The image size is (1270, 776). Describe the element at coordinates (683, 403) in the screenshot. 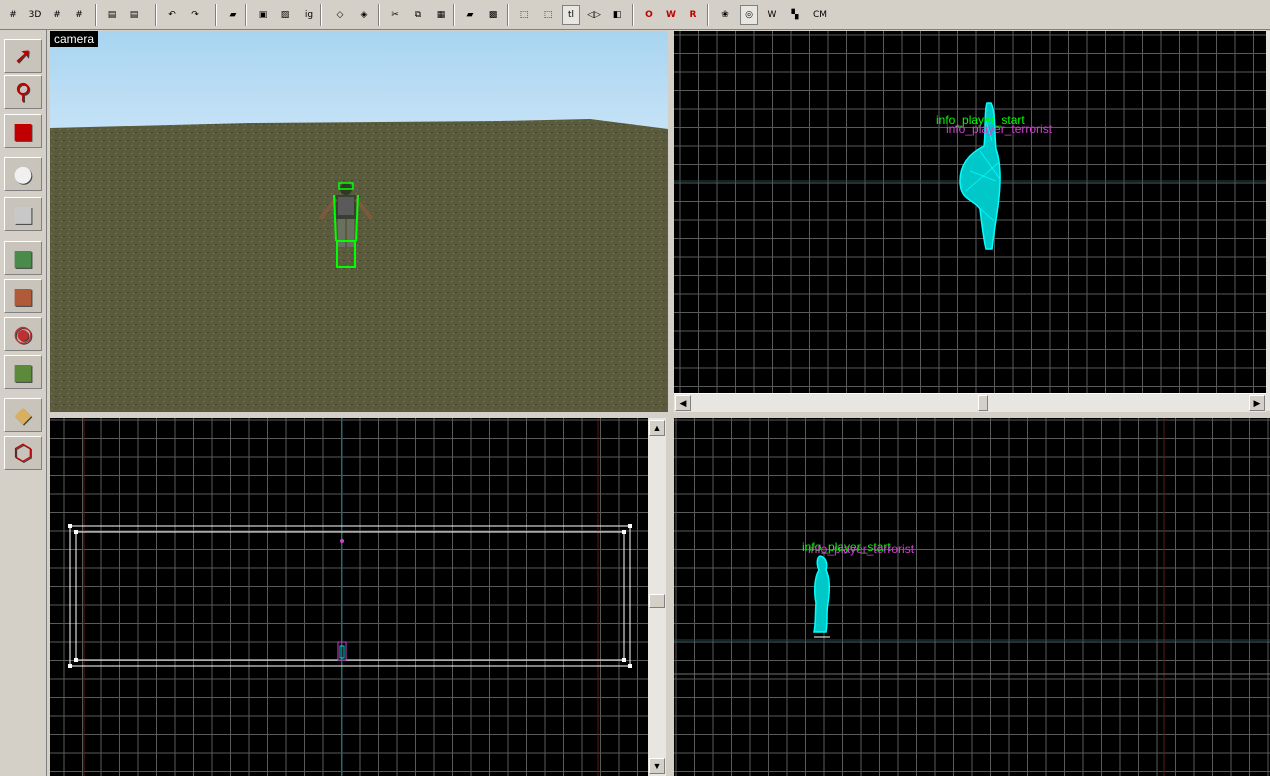

I see `scroll-left-arrow: ◀` at that location.